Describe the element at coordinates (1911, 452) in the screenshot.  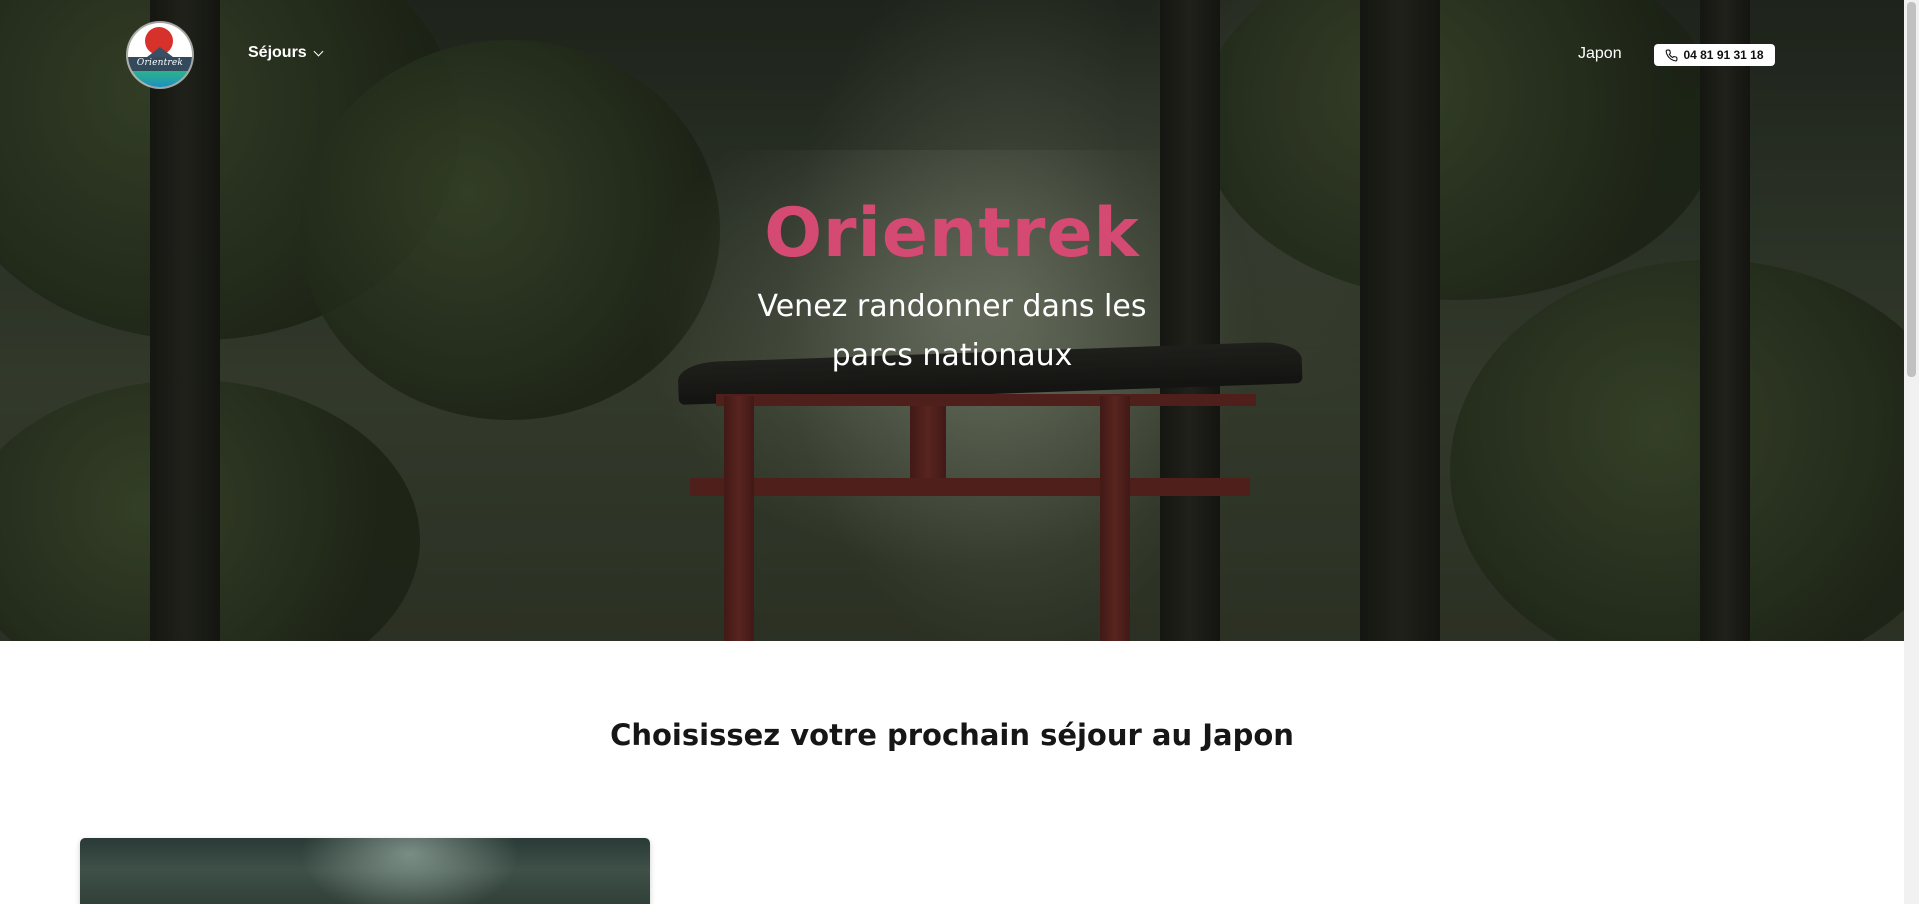
I see `page-scrollbar` at that location.